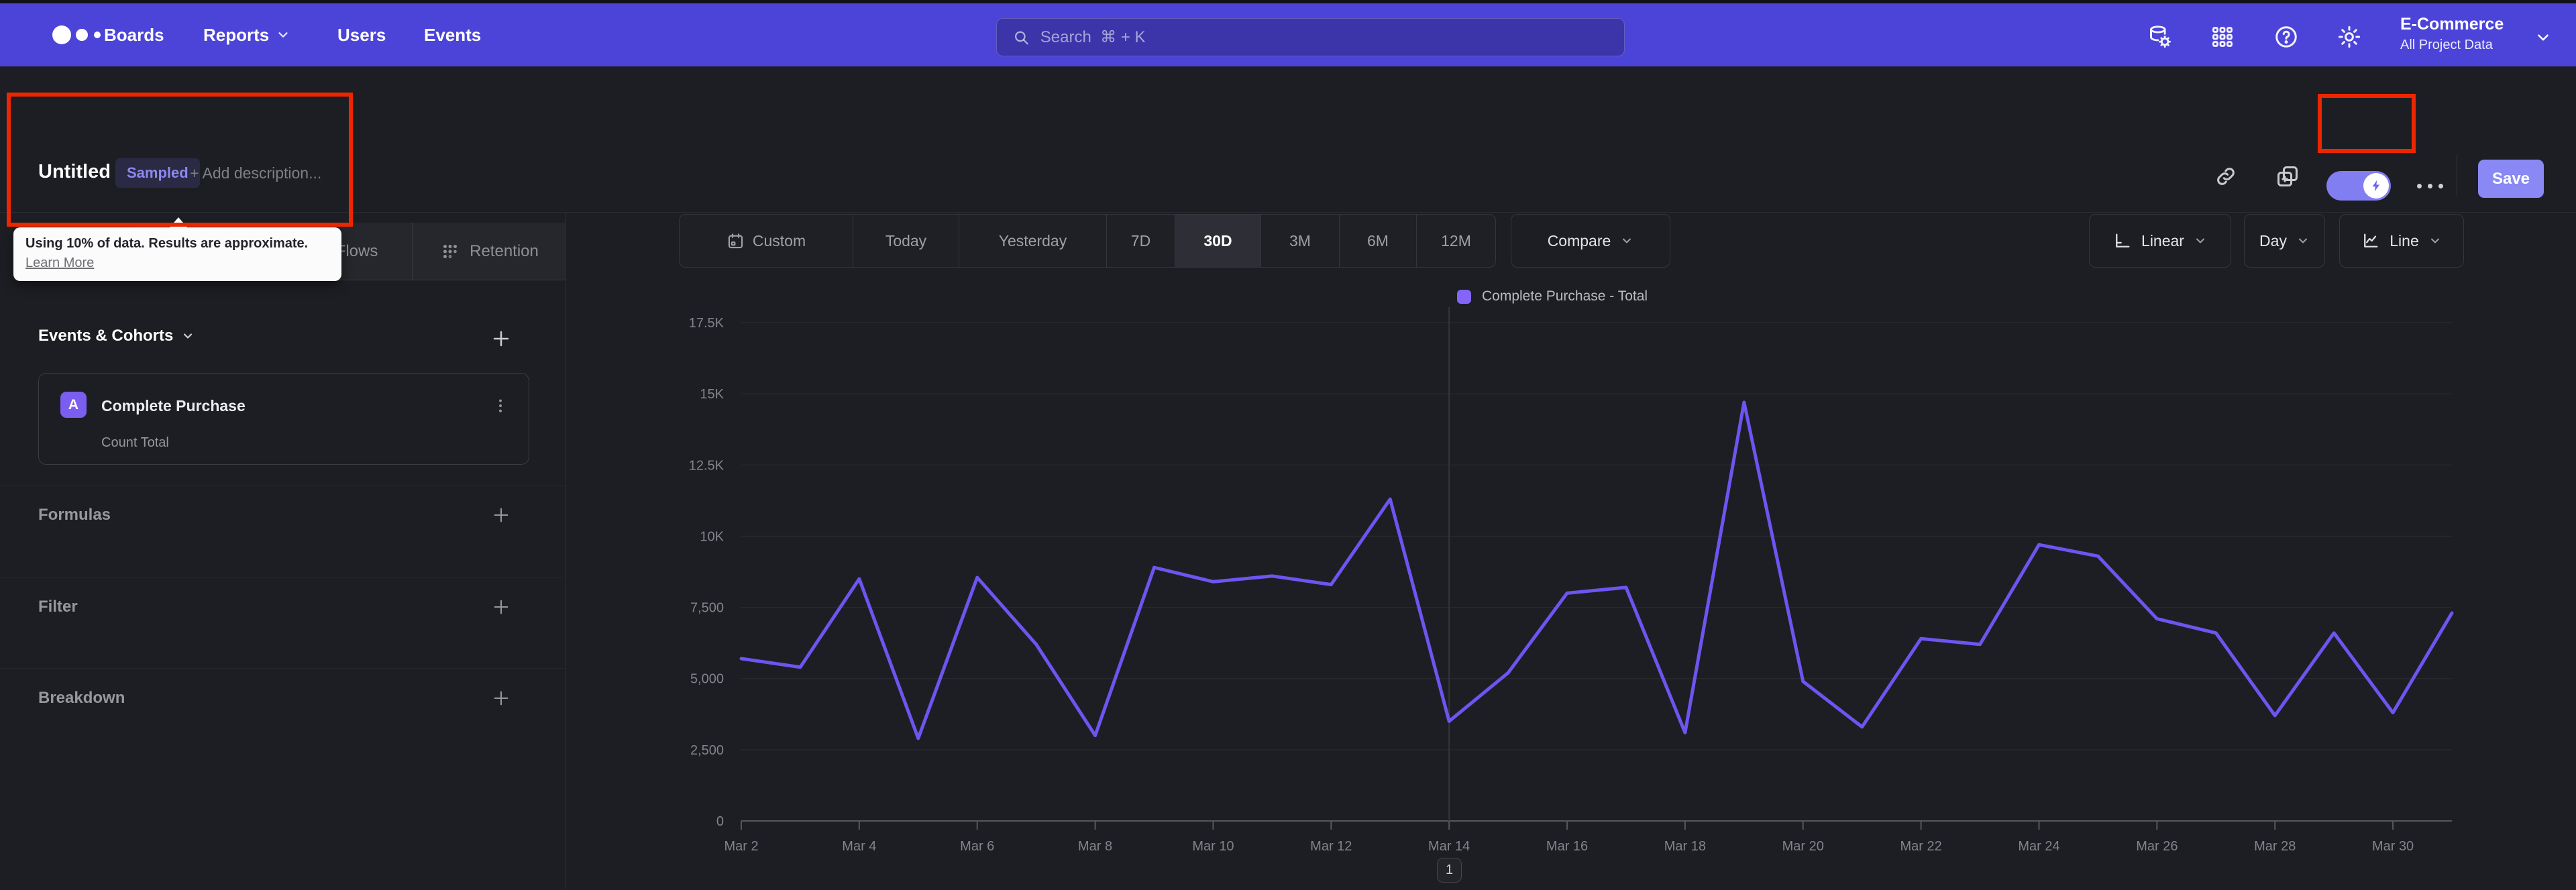 This screenshot has width=2576, height=890. I want to click on interval-label: Day, so click(2273, 240).